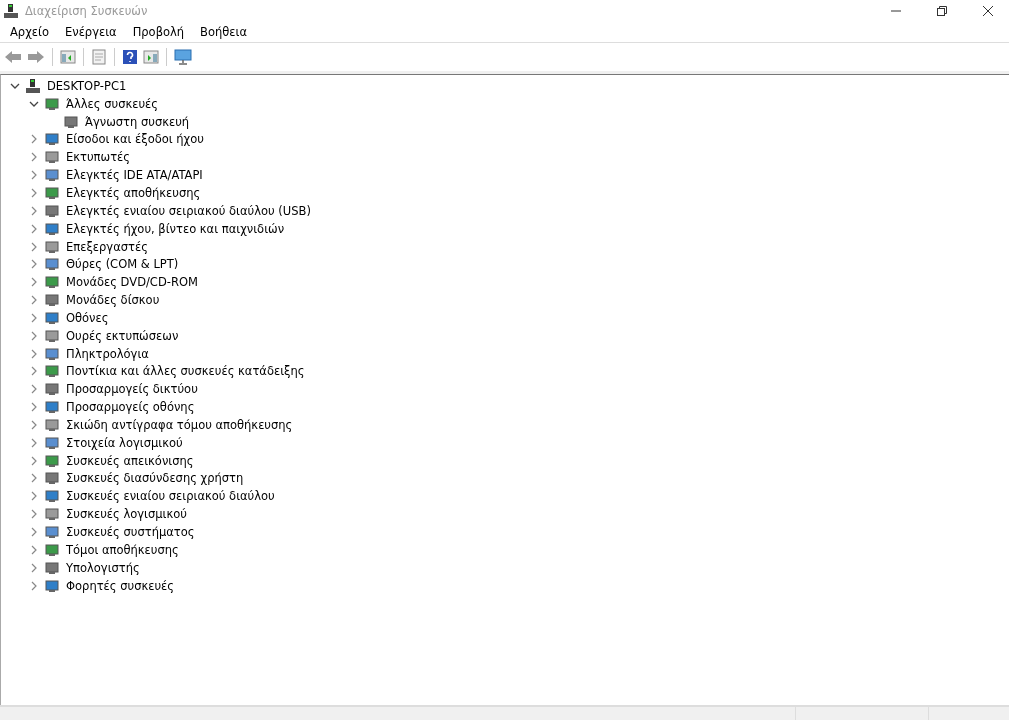  I want to click on tree-item: Ελεγκτές ήχου, βίντεο και παιχνιδιών, so click(175, 228).